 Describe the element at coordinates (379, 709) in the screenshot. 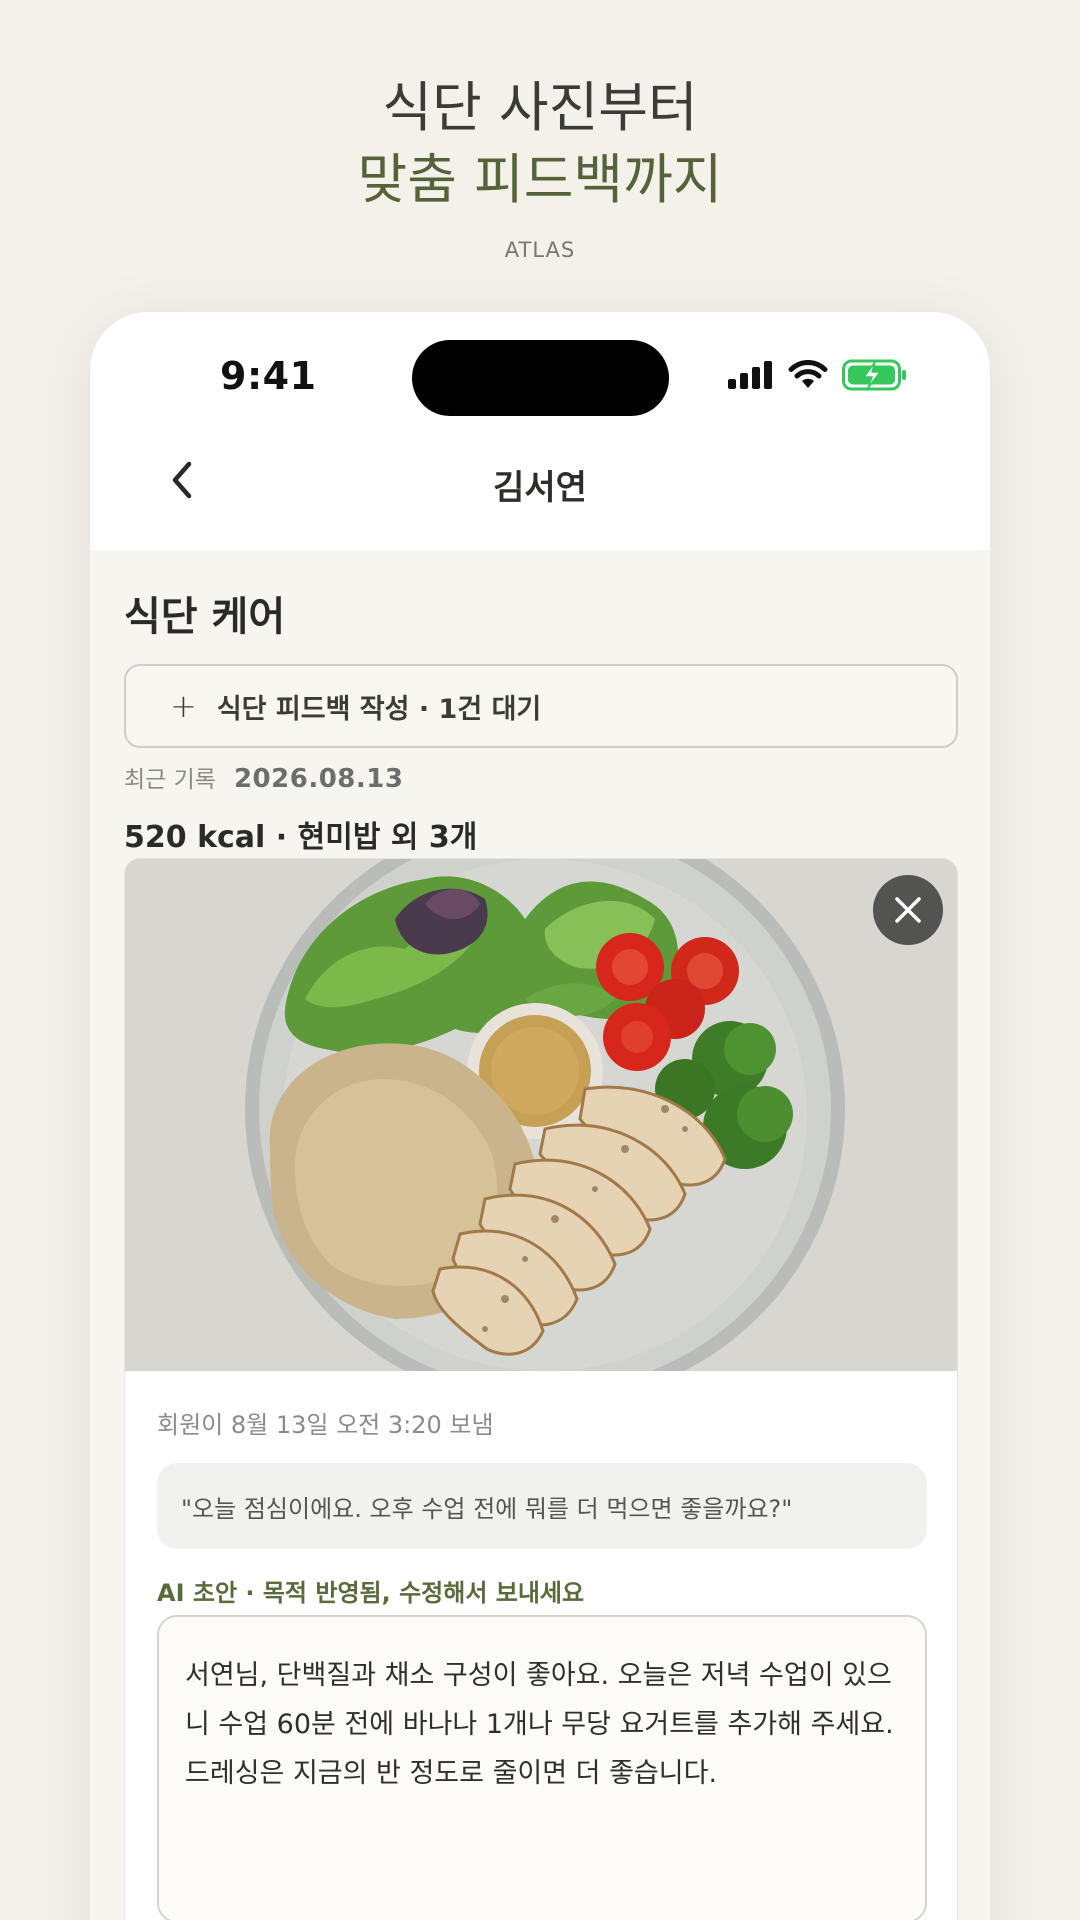

I see `add-feedback-label: 식단 피드백 작성 · 1건 대기` at that location.